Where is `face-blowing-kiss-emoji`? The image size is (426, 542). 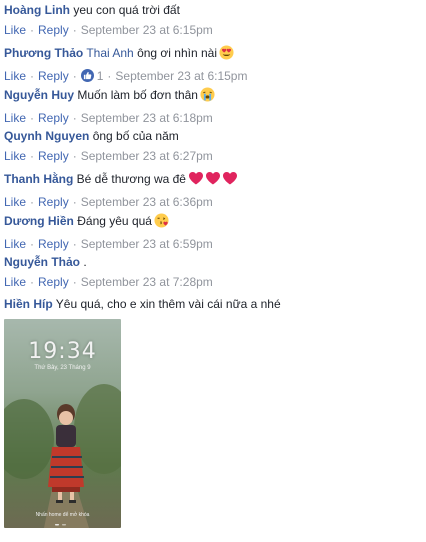 face-blowing-kiss-emoji is located at coordinates (161, 222).